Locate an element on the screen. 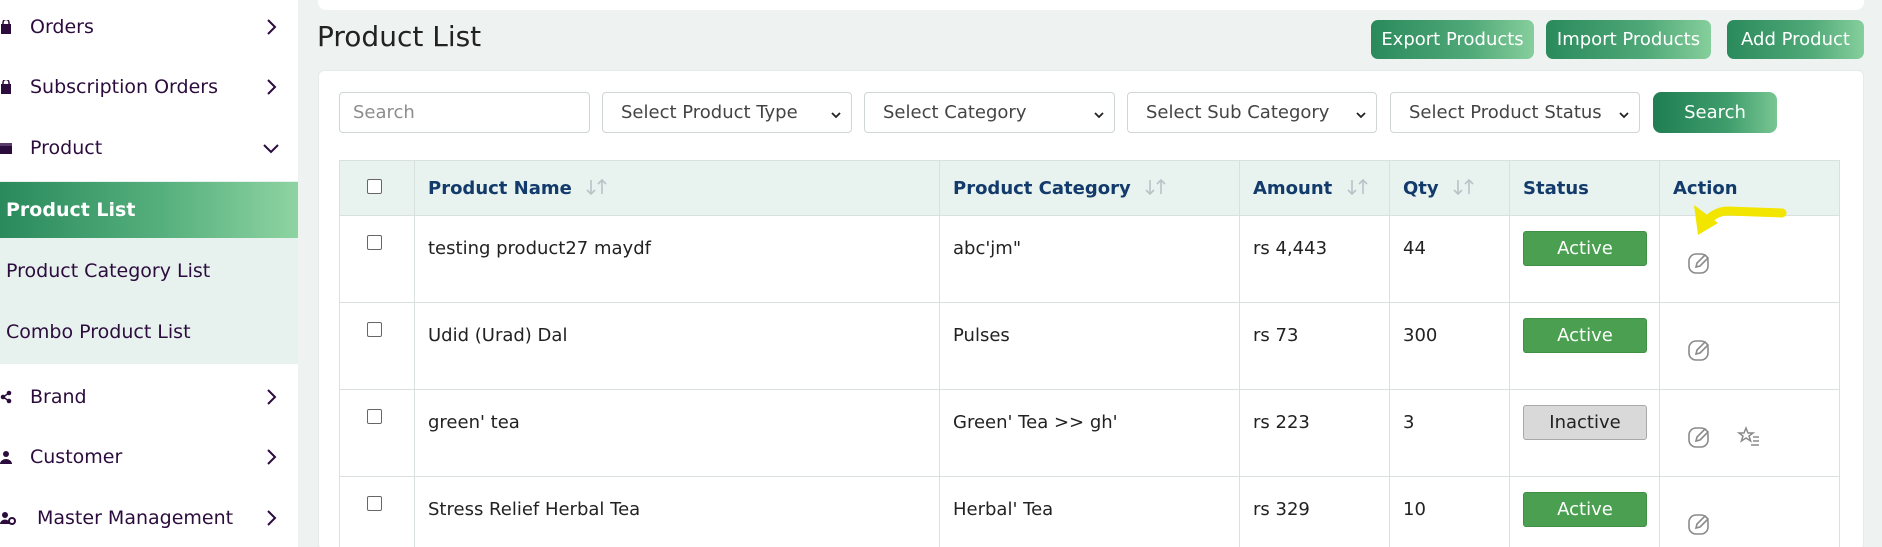  sub-category-select: Select Sub Category is located at coordinates (1252, 112).